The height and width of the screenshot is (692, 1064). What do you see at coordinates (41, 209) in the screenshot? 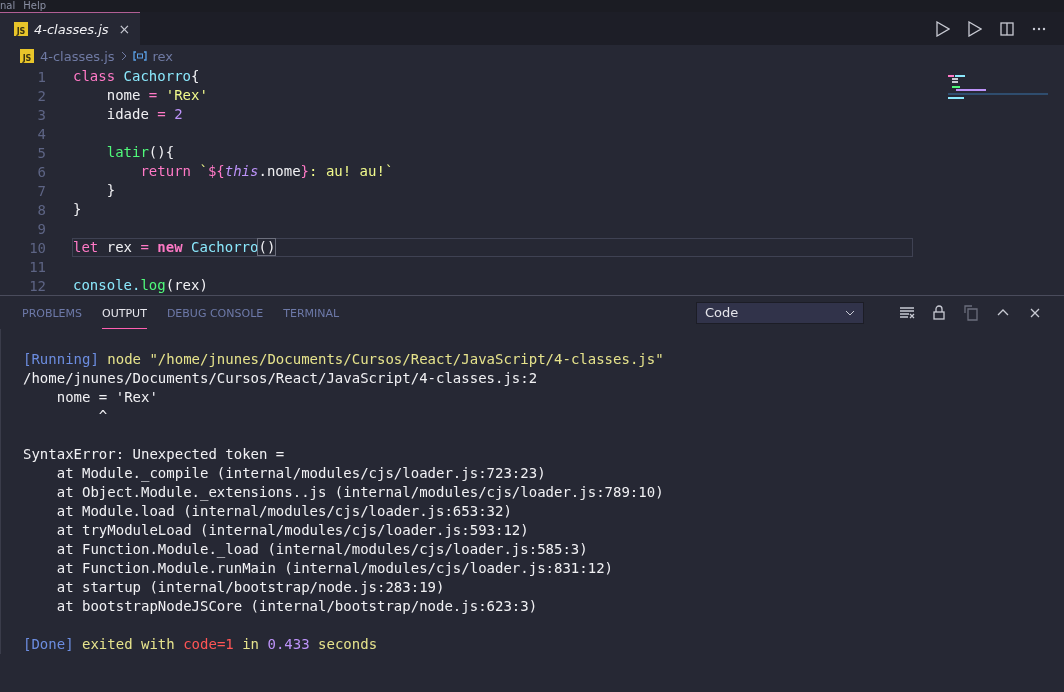
I see `line-number: 8` at bounding box center [41, 209].